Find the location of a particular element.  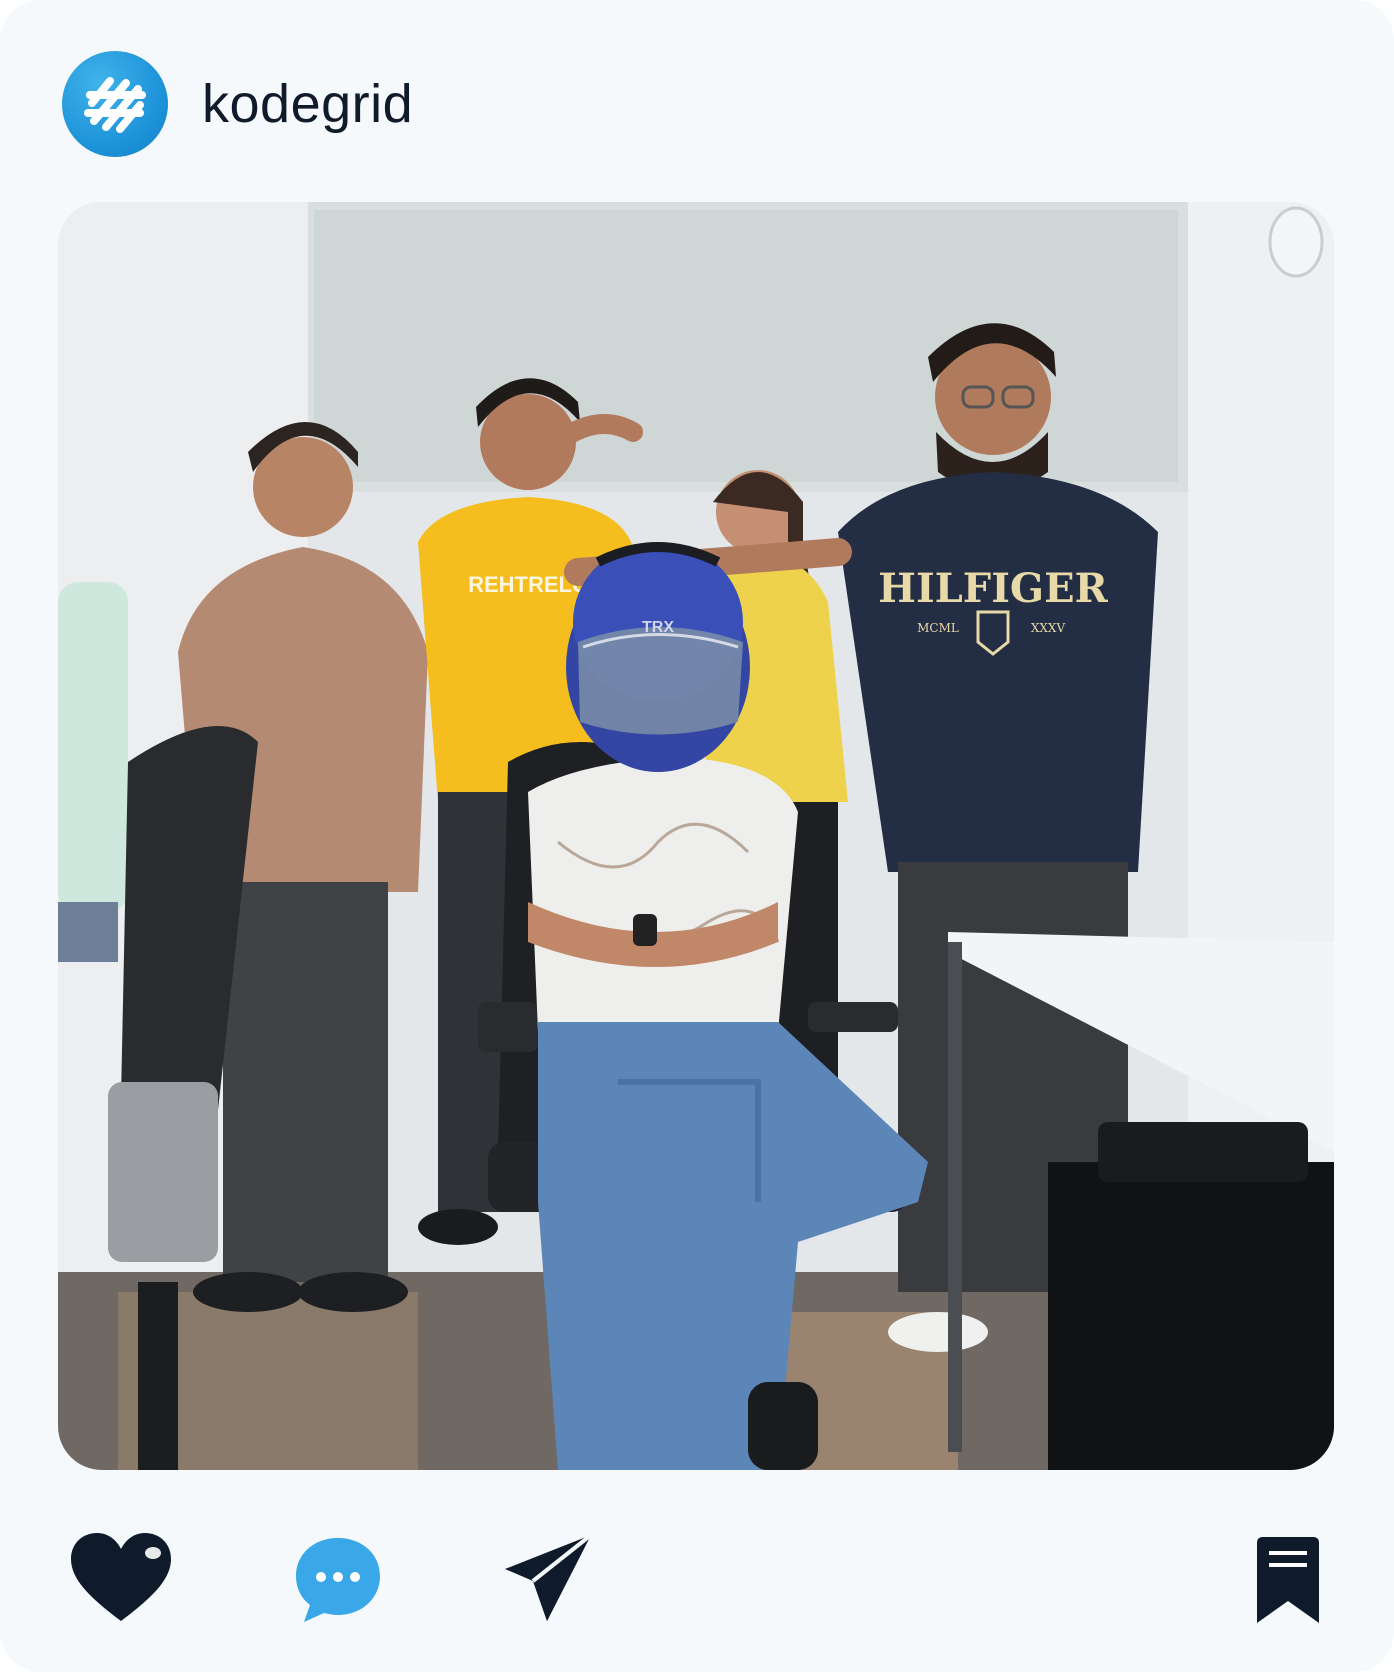

heart-icon is located at coordinates (121, 1577).